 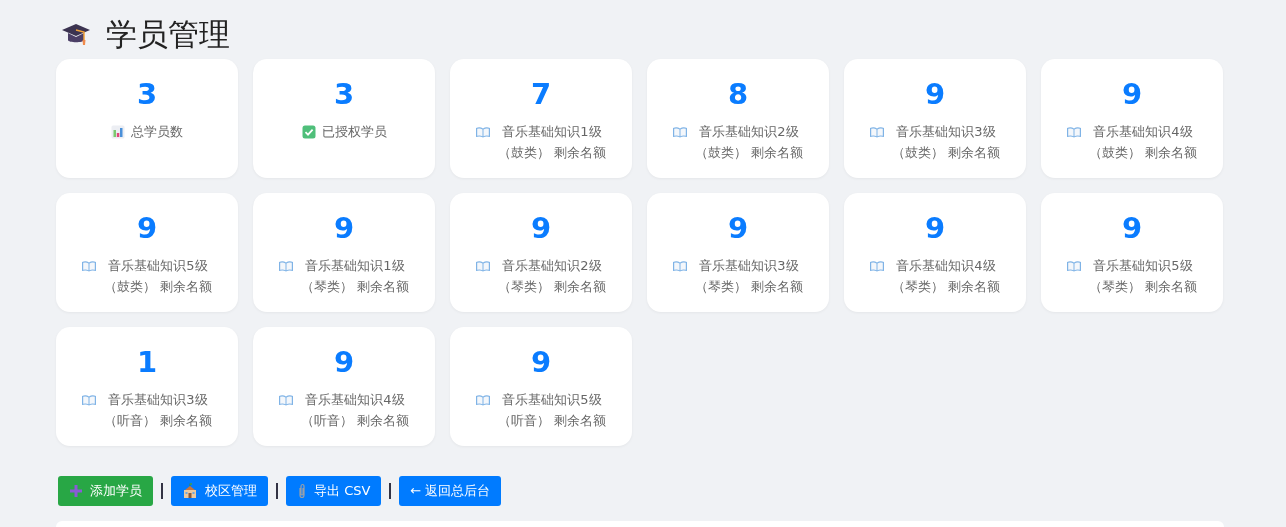 What do you see at coordinates (738, 94) in the screenshot?
I see `stat-value: 8` at bounding box center [738, 94].